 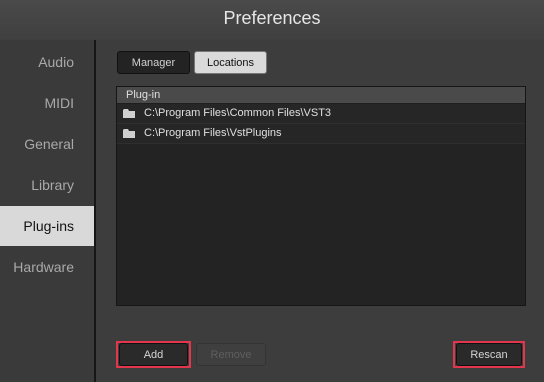 I want to click on sidebar-item-hardware: Hardware, so click(x=47, y=267).